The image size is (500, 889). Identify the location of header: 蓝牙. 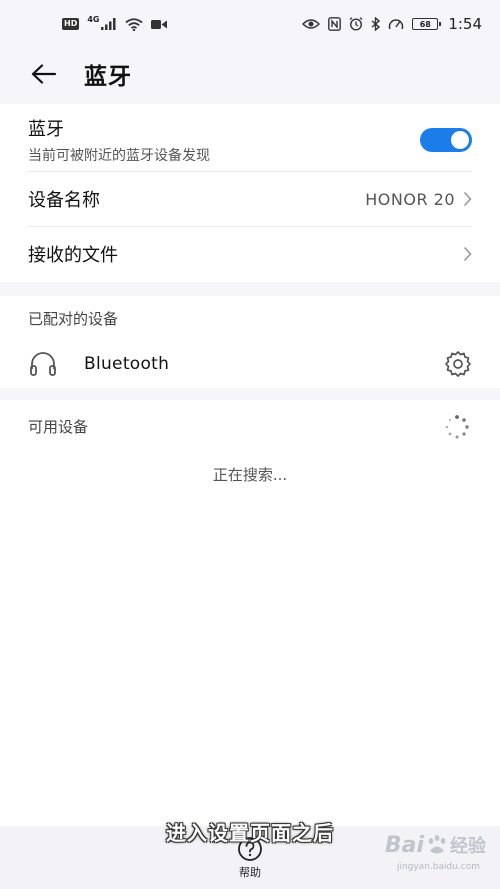
(250, 74).